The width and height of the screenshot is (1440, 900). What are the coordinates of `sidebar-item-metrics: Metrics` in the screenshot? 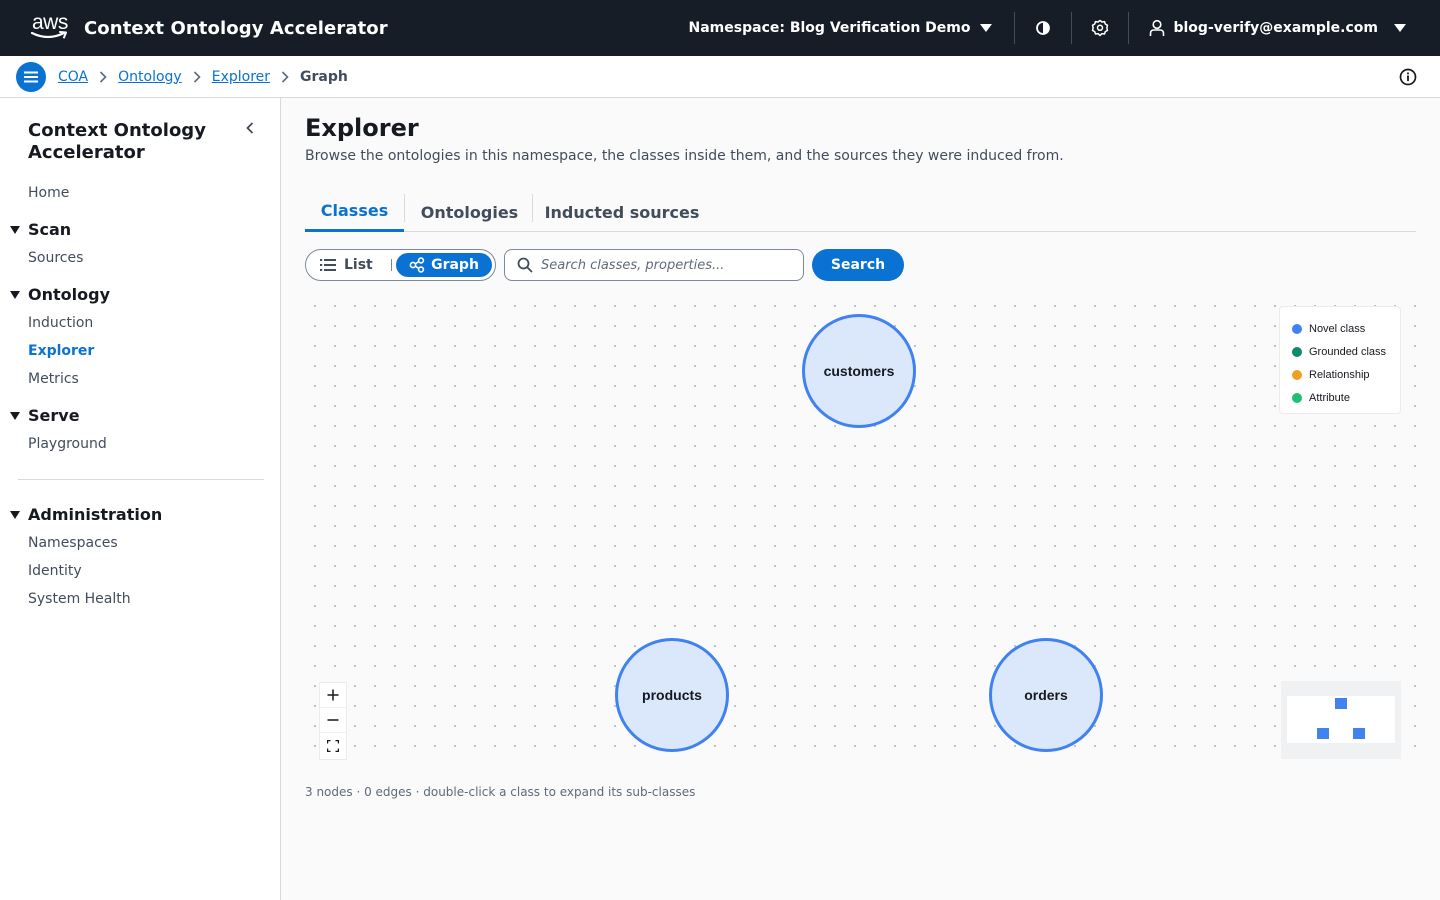 It's located at (53, 379).